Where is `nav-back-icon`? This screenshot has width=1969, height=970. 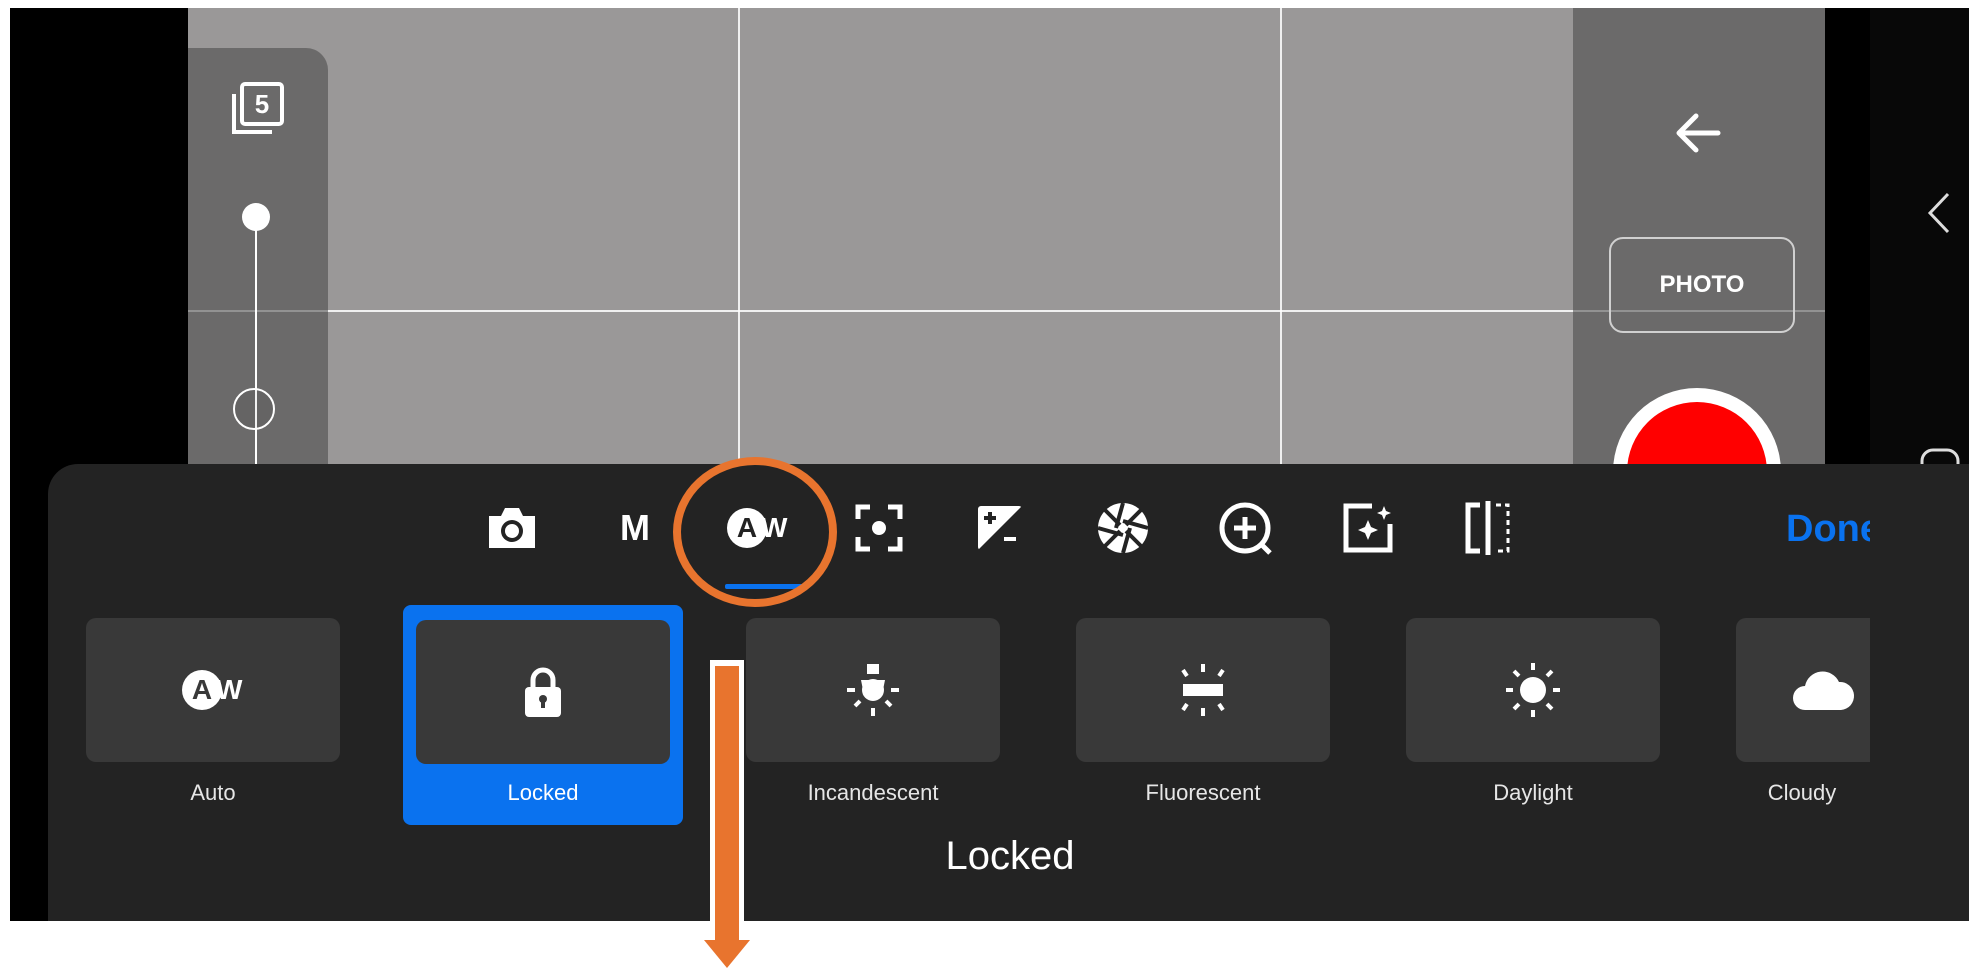 nav-back-icon is located at coordinates (1938, 213).